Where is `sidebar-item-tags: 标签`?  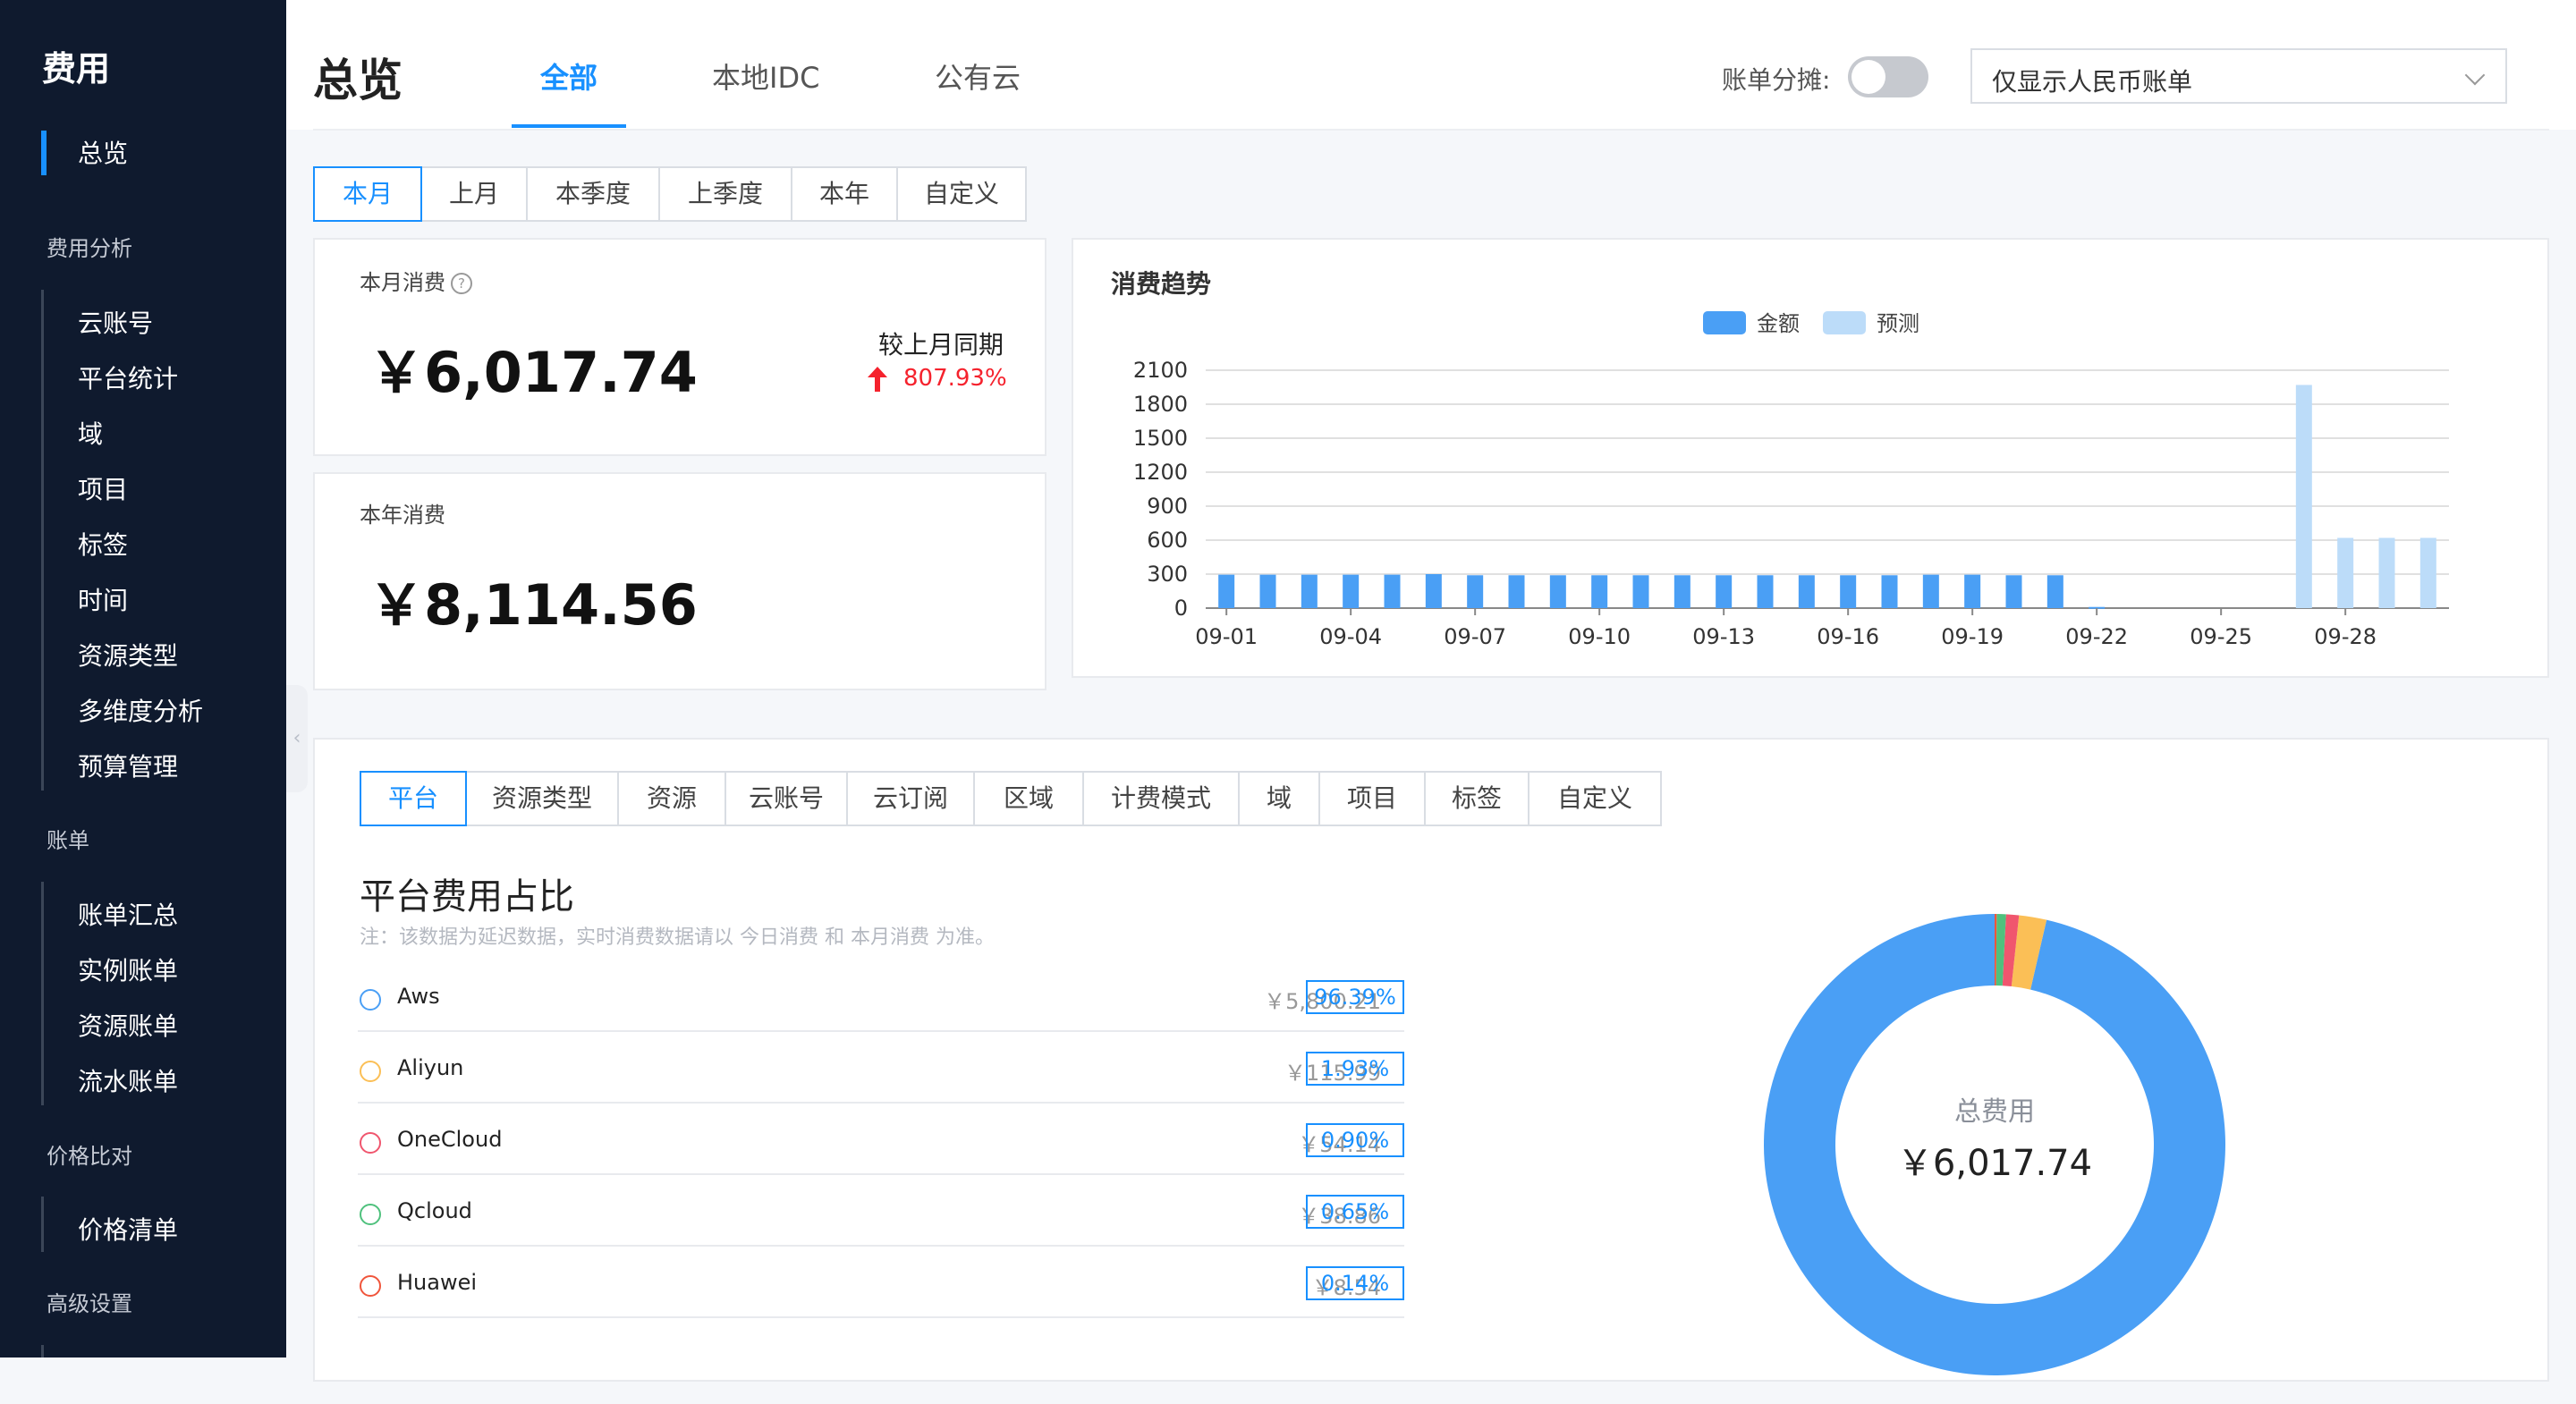
sidebar-item-tags: 标签 is located at coordinates (103, 544).